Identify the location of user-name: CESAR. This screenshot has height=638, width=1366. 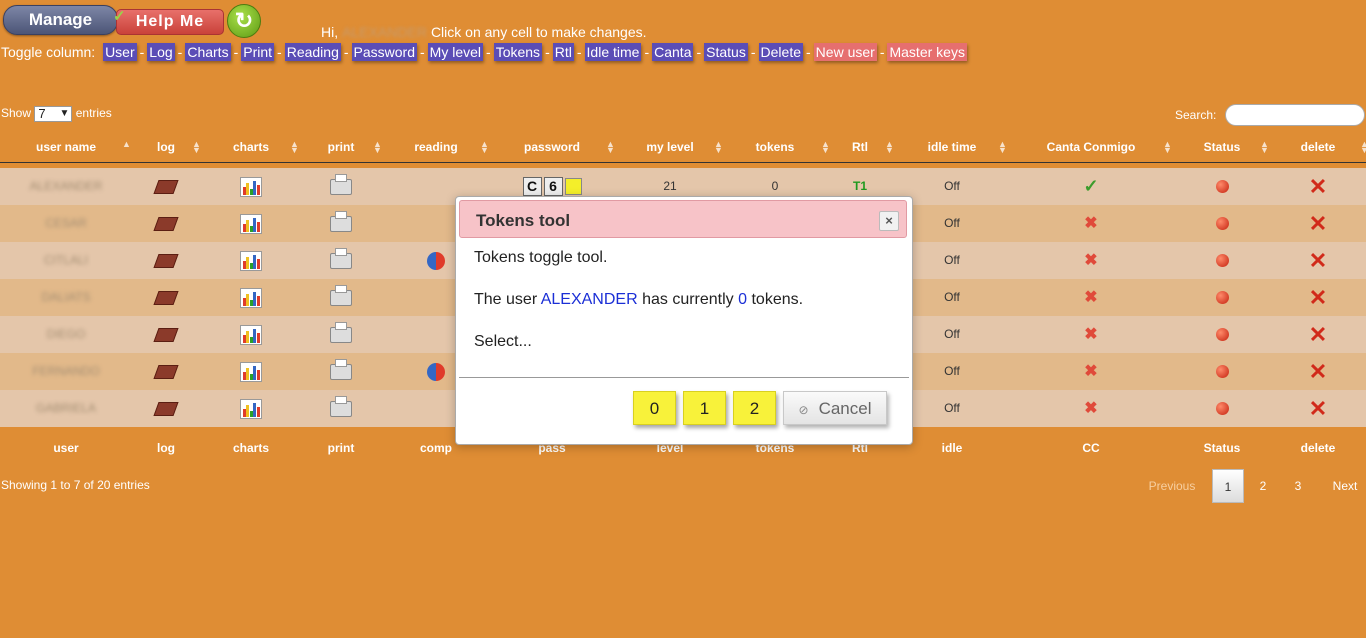
(65, 223).